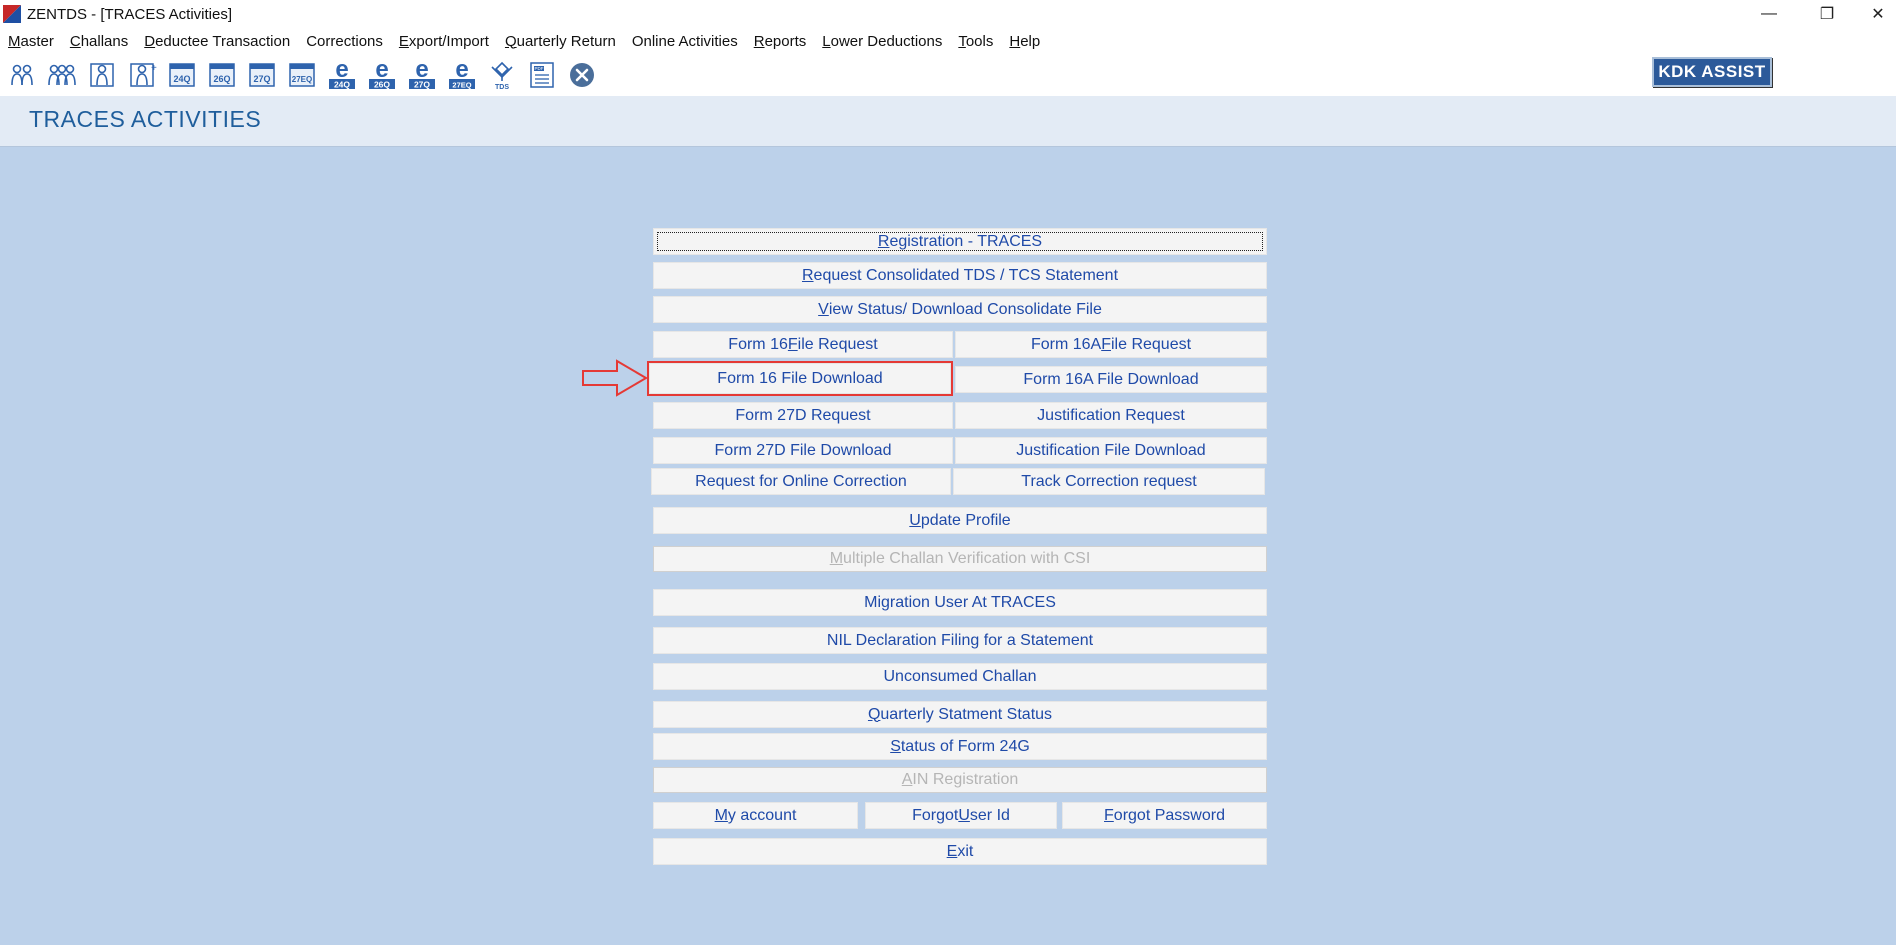  I want to click on label-text: orgot Password, so click(1169, 815).